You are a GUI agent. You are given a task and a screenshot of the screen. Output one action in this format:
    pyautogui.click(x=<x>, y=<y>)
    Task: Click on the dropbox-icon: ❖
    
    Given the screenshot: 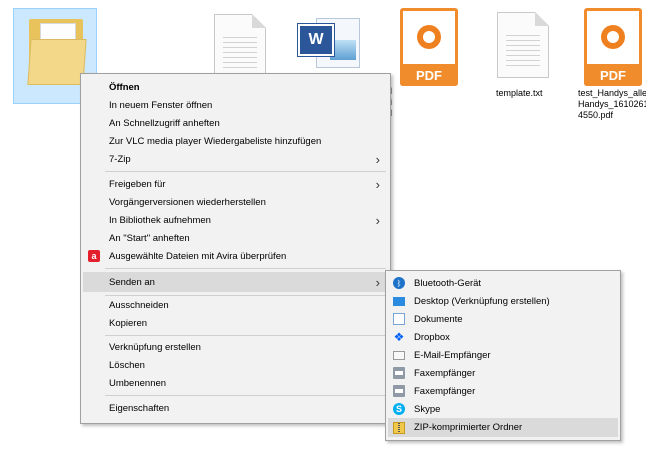 What is the action you would take?
    pyautogui.click(x=399, y=337)
    